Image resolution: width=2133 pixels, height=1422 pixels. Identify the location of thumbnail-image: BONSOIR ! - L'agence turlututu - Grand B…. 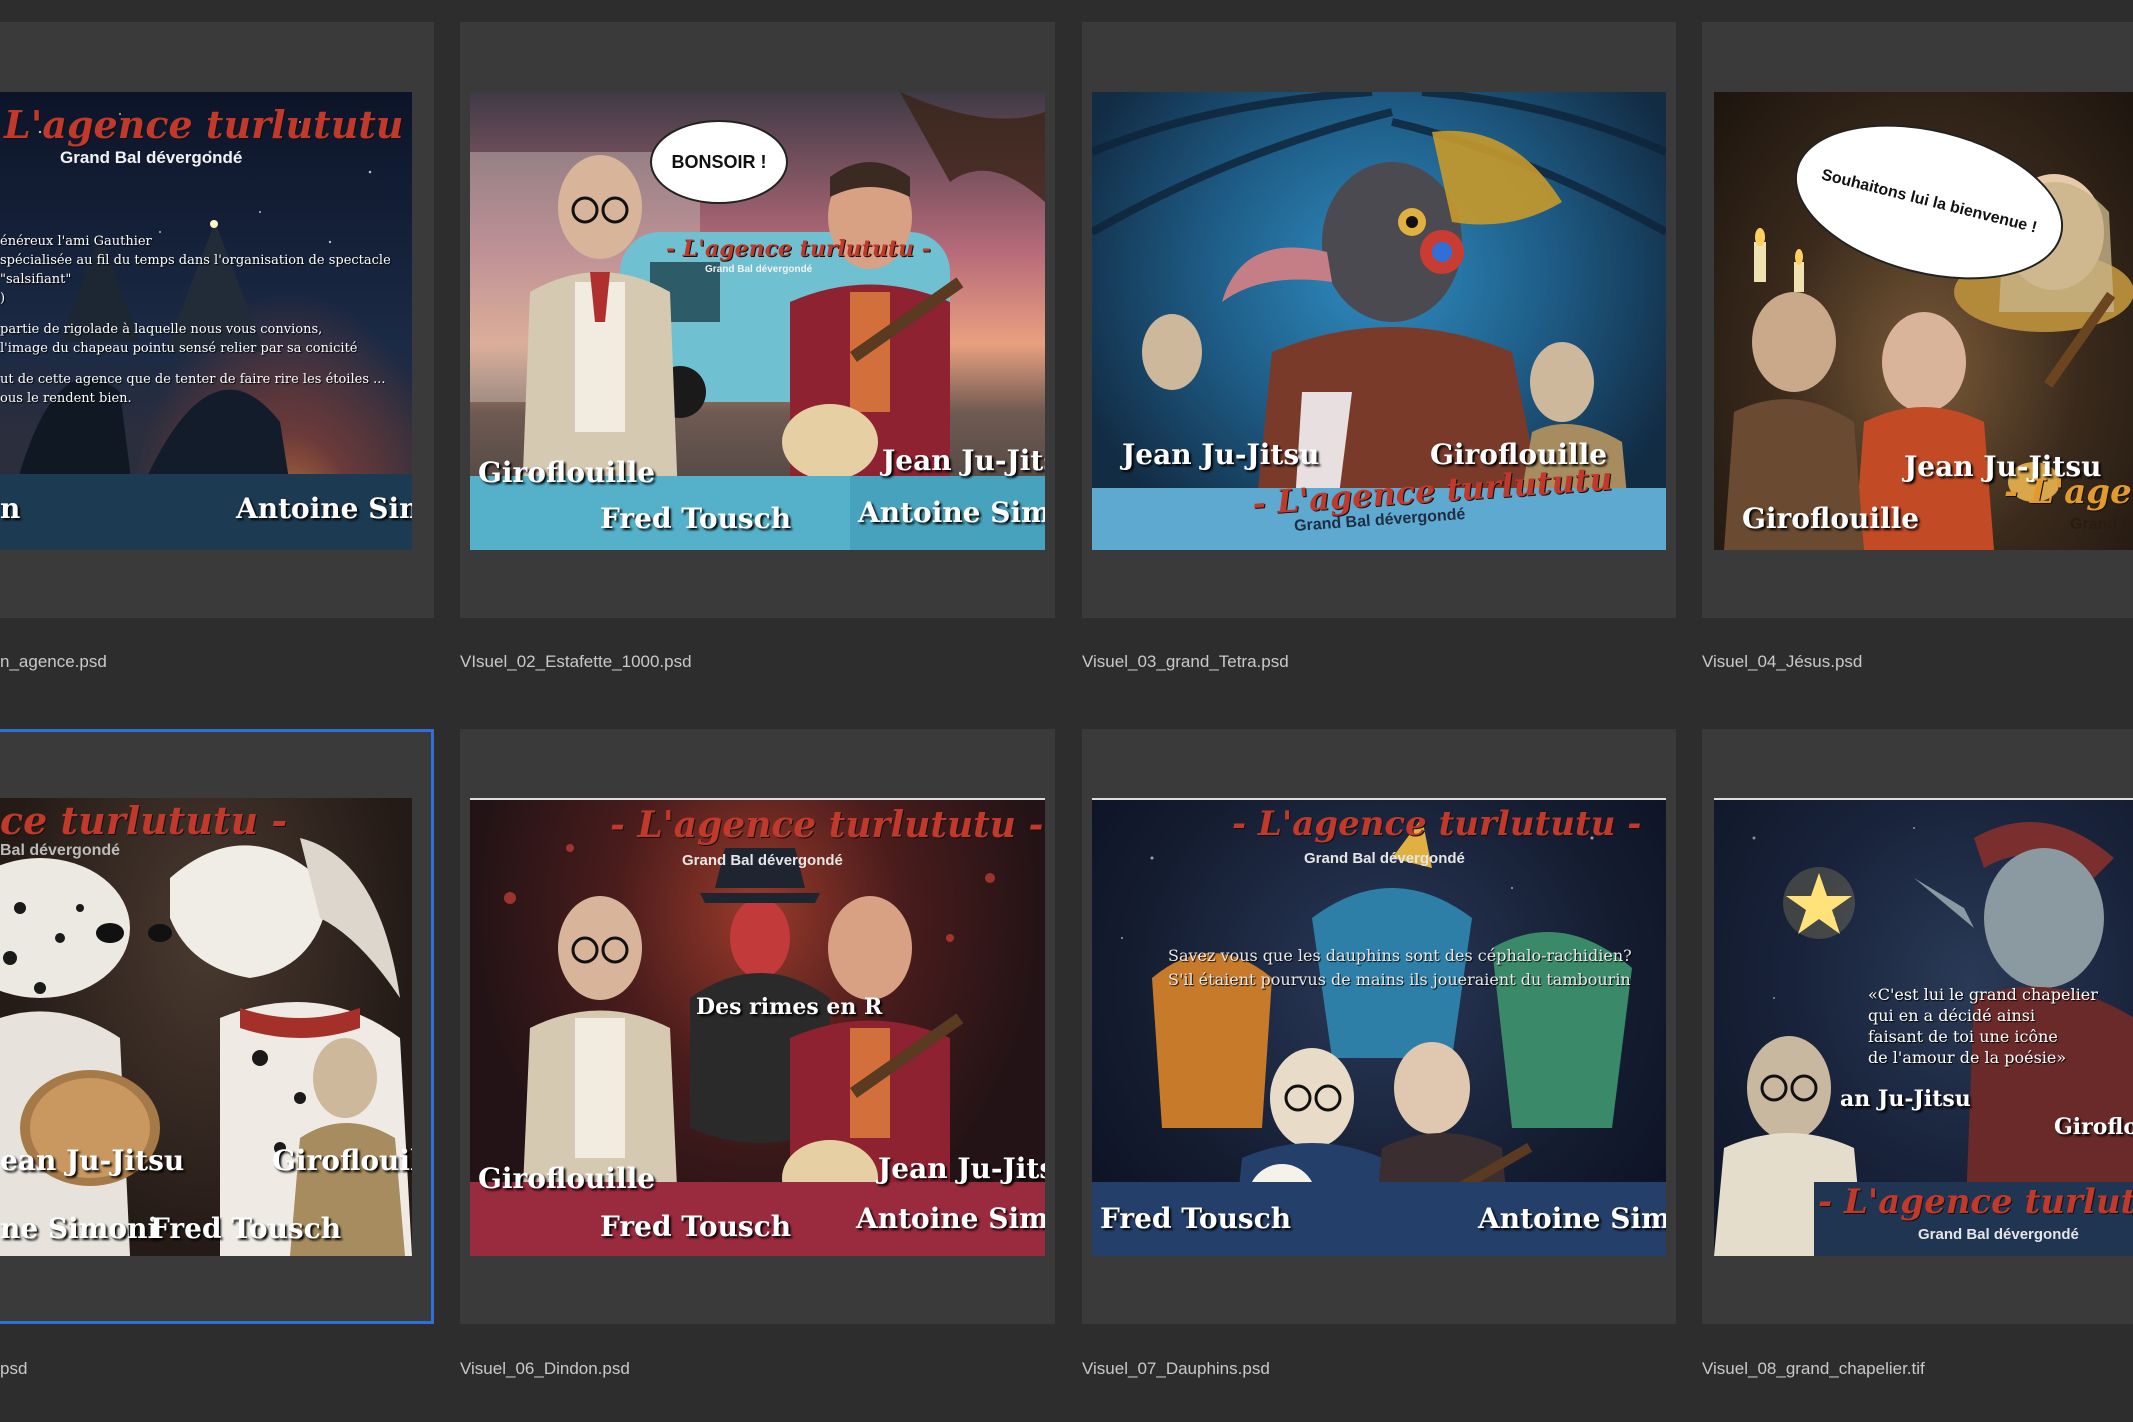
(757, 321).